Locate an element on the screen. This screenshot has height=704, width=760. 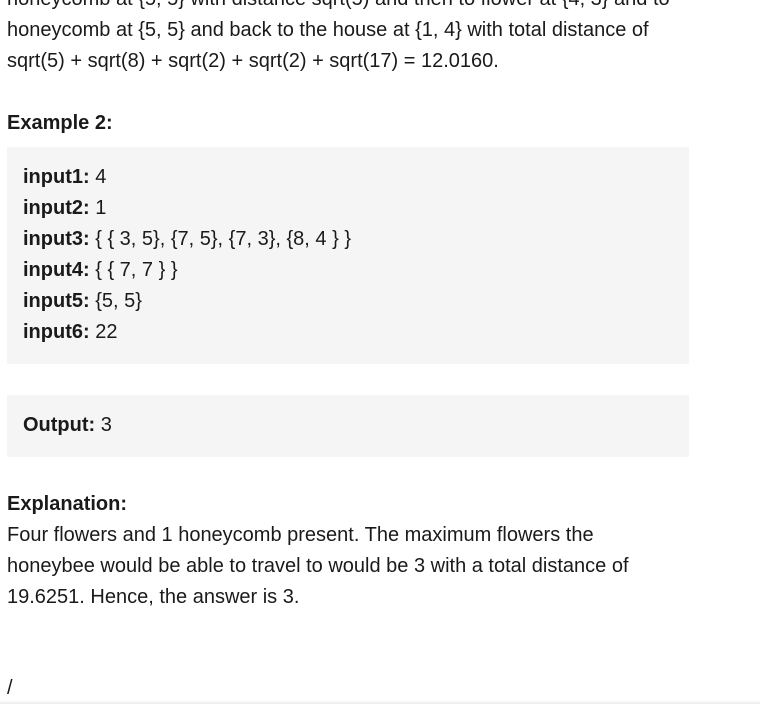
output-label: Output: is located at coordinates (59, 425).